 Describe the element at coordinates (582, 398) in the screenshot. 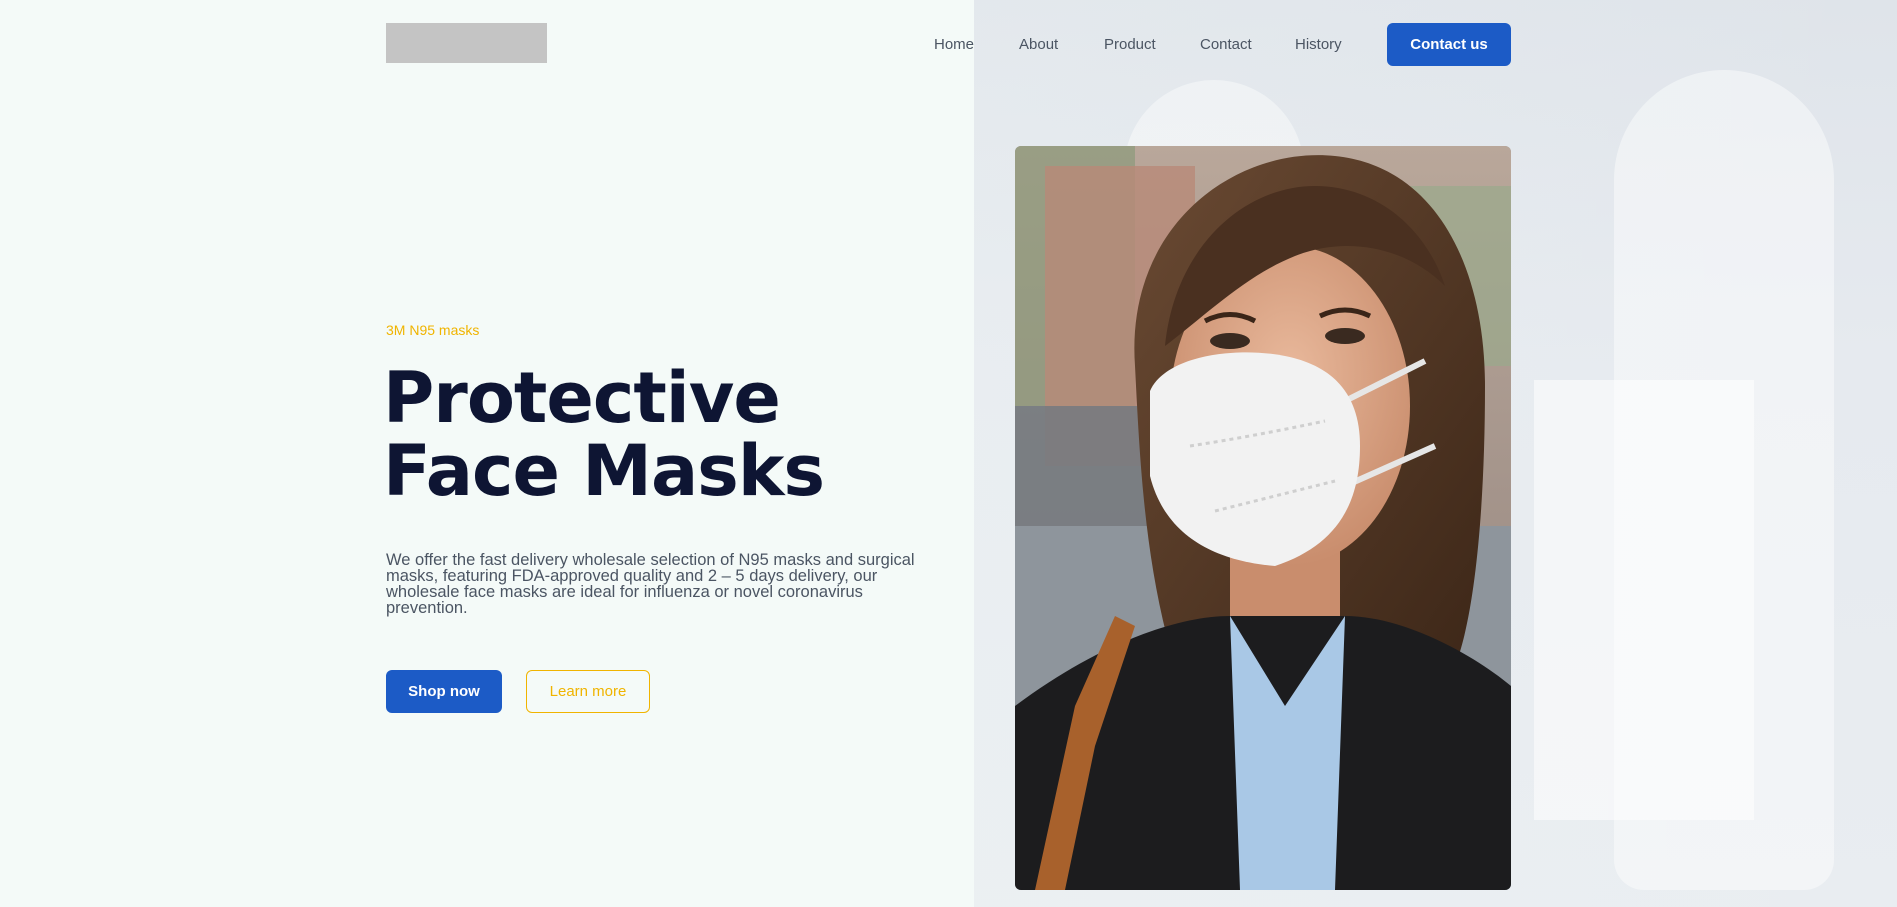

I see `hero-title-line-1: Protective` at that location.